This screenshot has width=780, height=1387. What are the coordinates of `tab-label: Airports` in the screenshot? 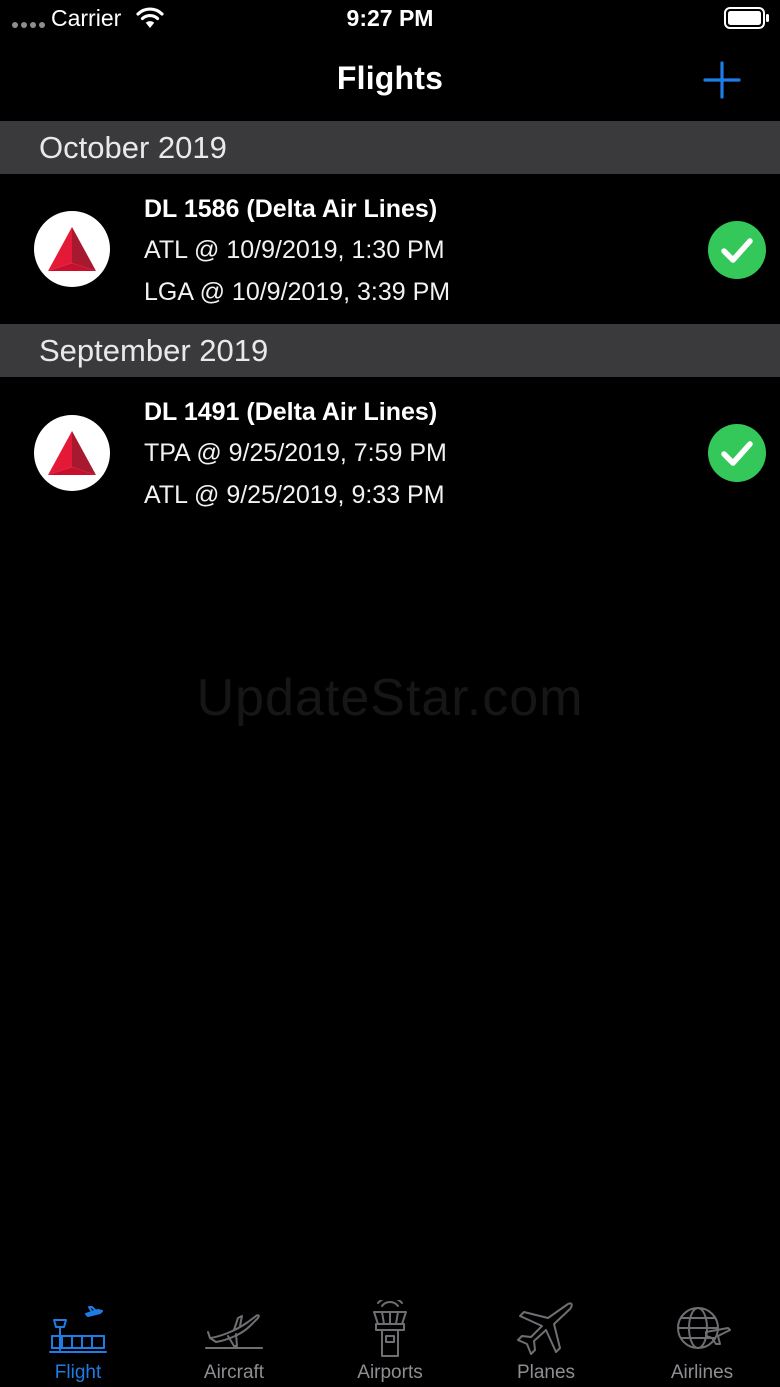 It's located at (390, 1372).